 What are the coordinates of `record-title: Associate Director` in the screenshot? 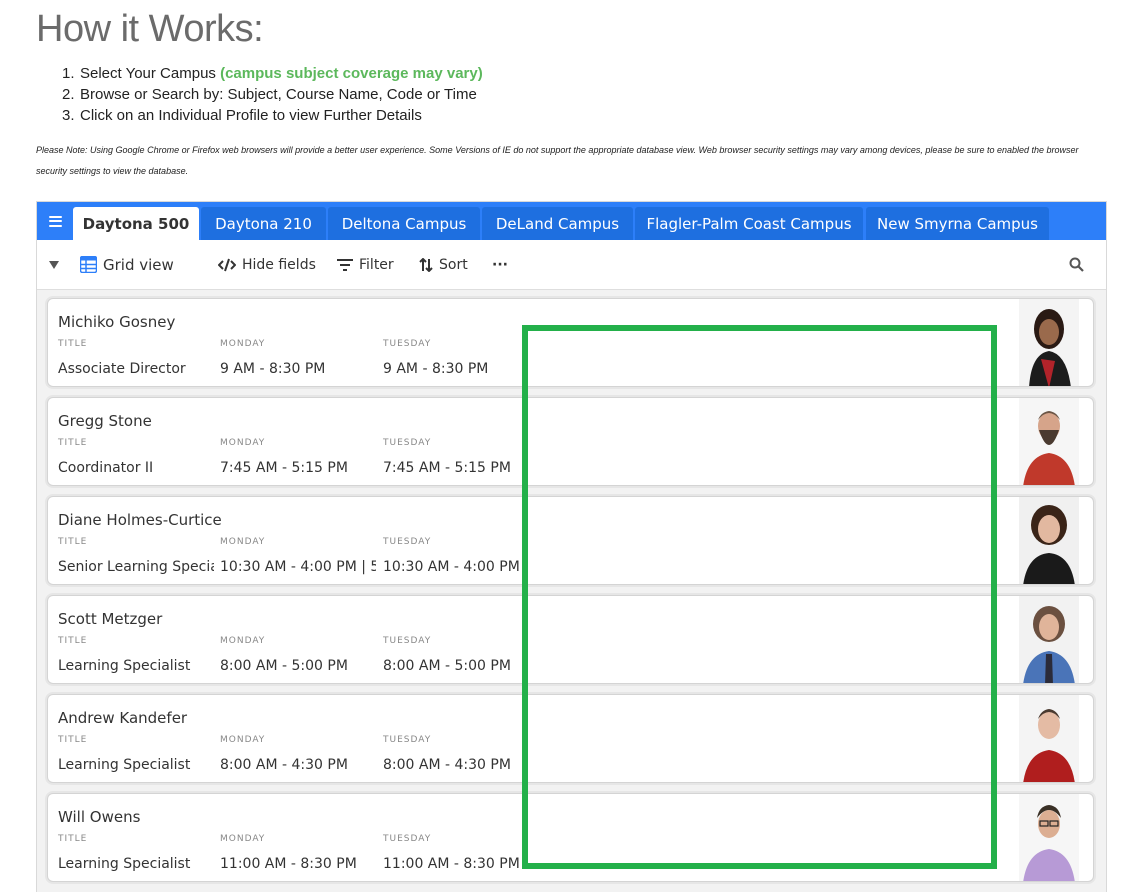 It's located at (122, 369).